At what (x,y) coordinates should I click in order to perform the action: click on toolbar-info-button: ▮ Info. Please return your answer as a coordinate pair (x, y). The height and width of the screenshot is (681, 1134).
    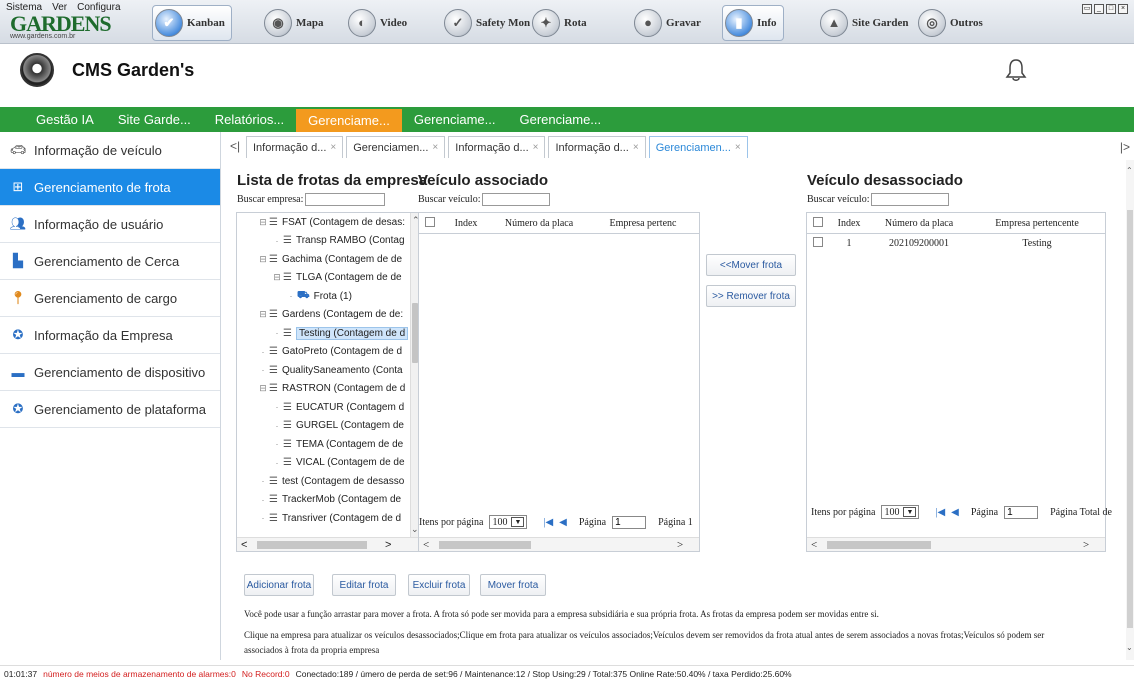
    Looking at the image, I should click on (753, 23).